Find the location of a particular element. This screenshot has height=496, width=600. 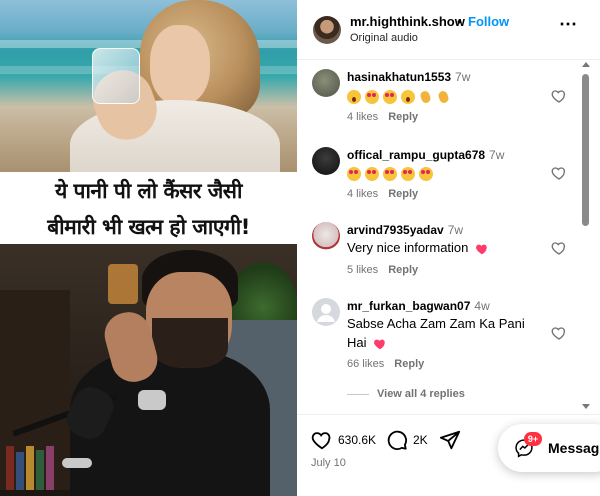

messages-button: 9+ Messages is located at coordinates (549, 448).